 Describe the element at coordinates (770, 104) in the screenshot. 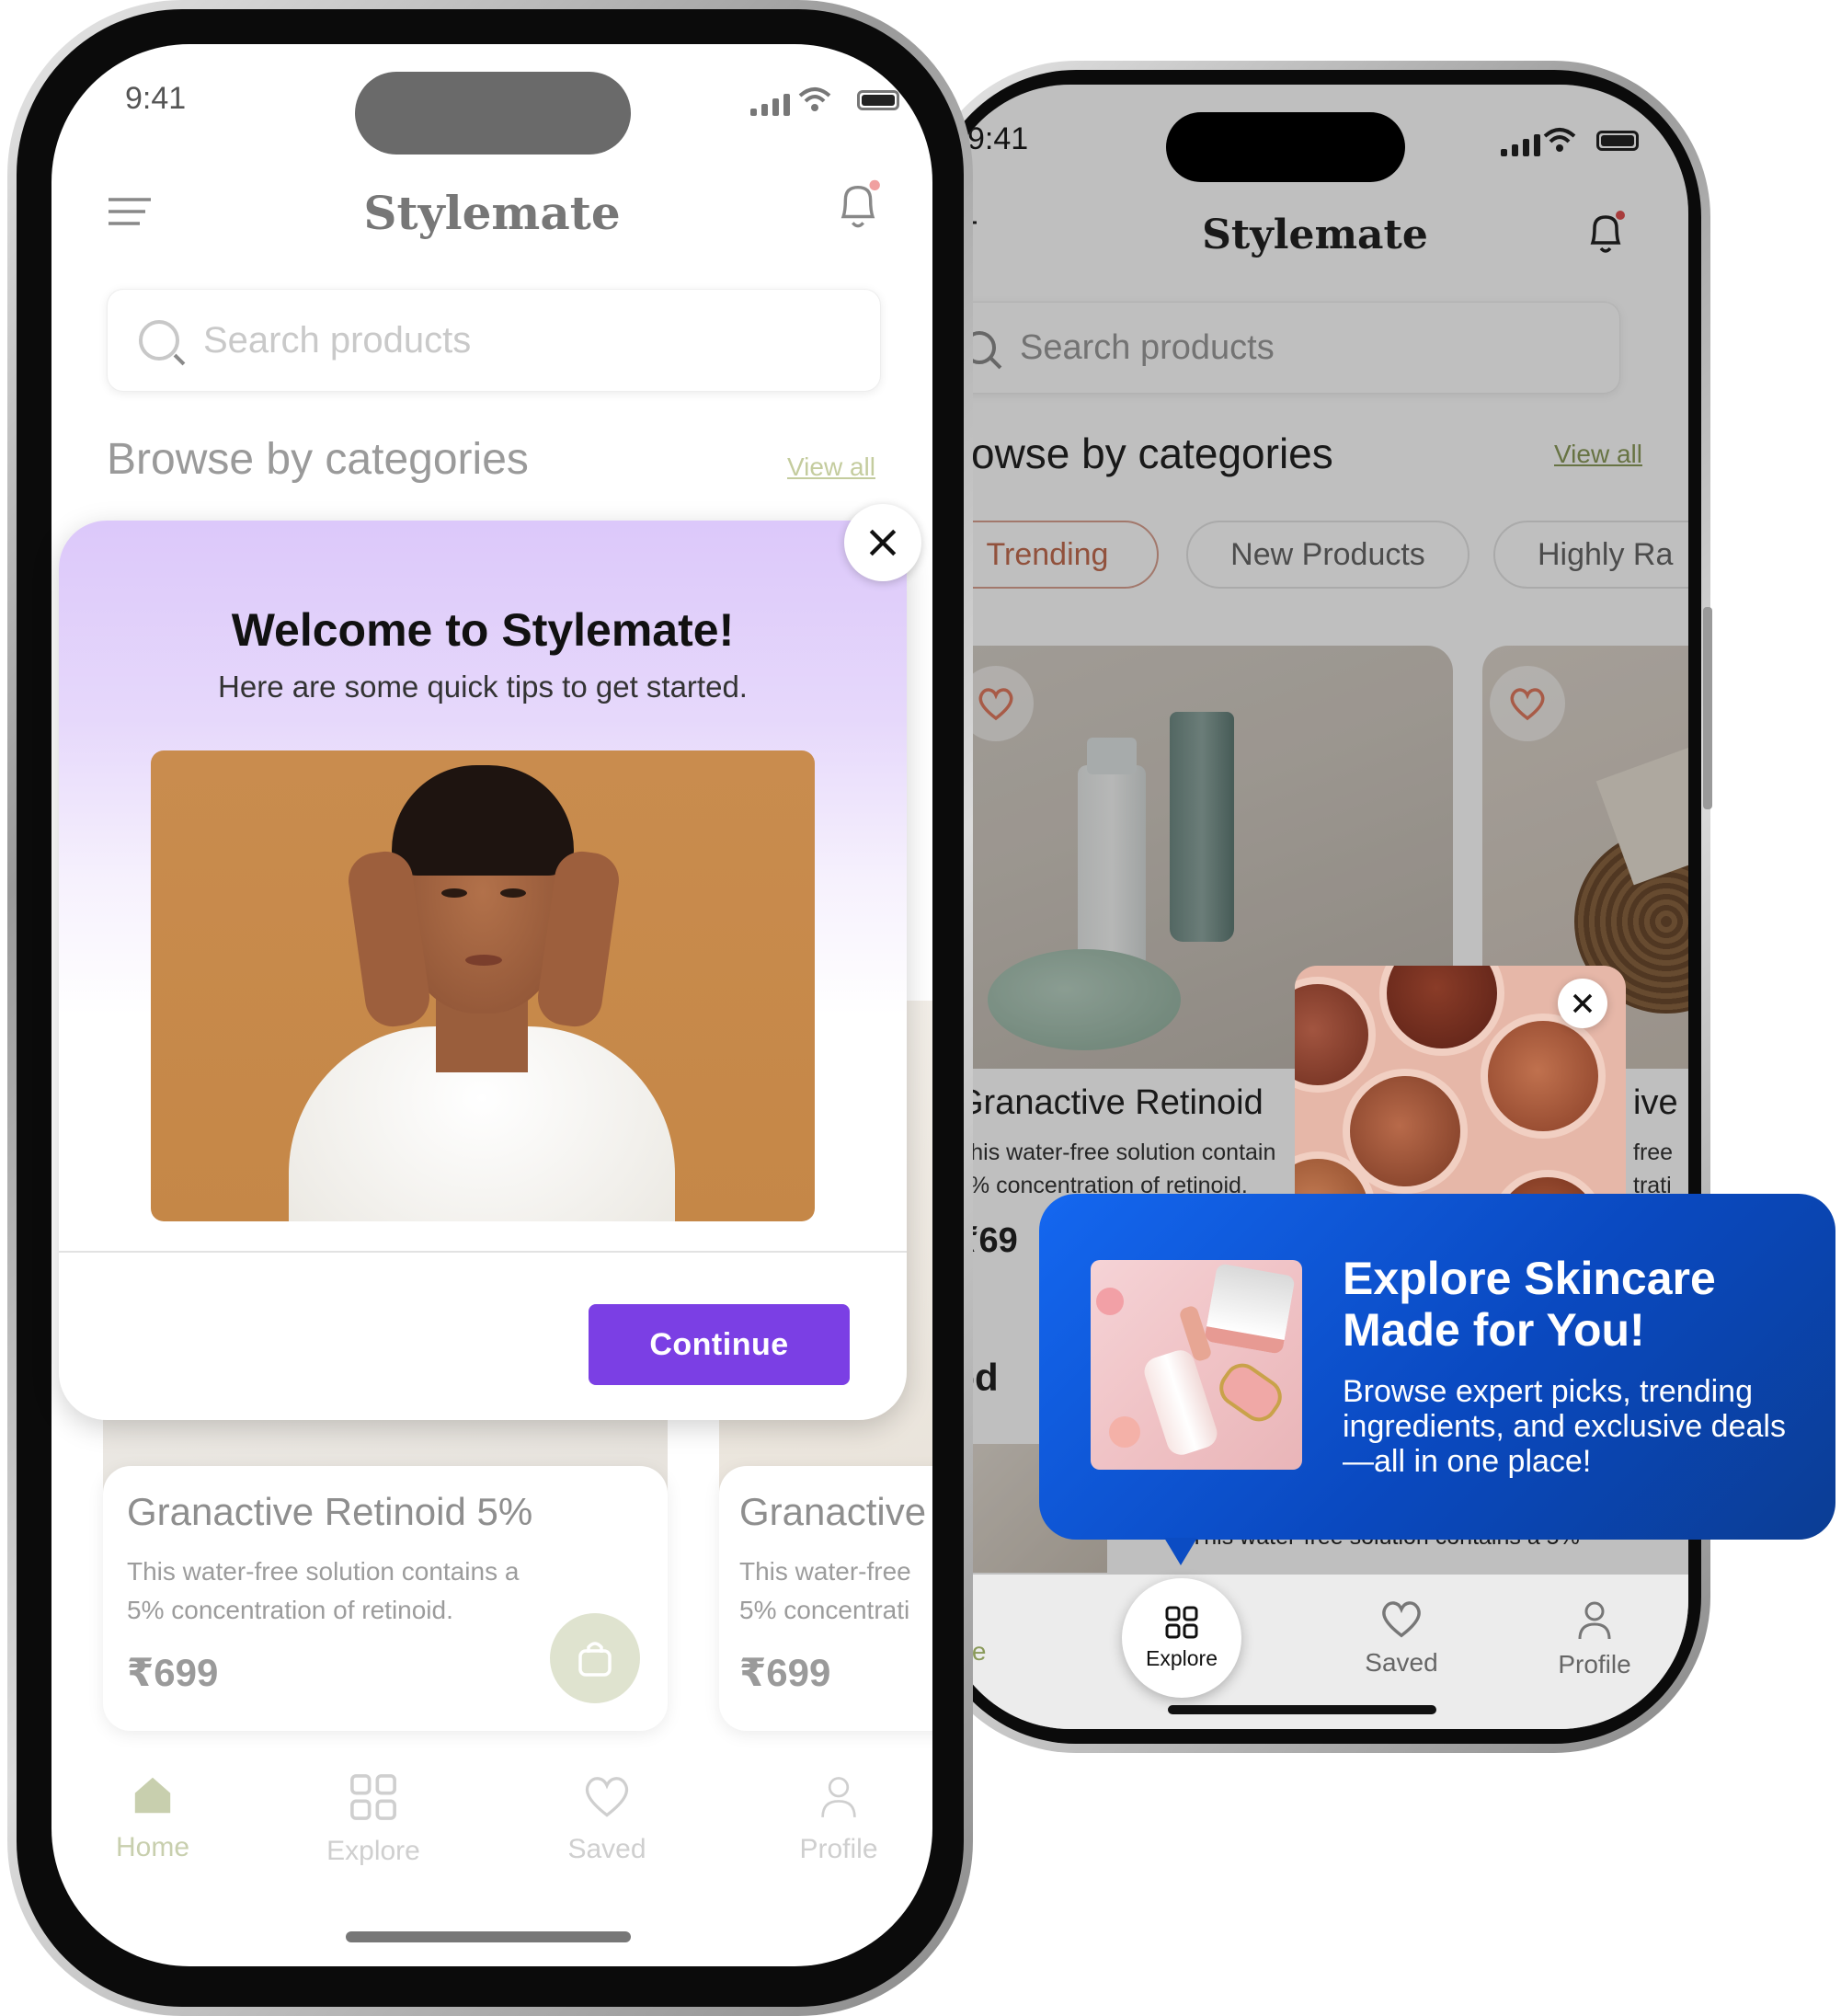

I see `signal-icon` at that location.